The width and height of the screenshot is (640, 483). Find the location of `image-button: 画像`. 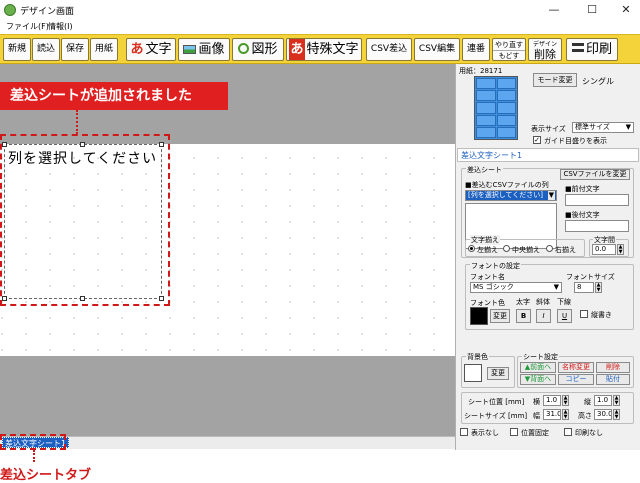

image-button: 画像 is located at coordinates (204, 49).